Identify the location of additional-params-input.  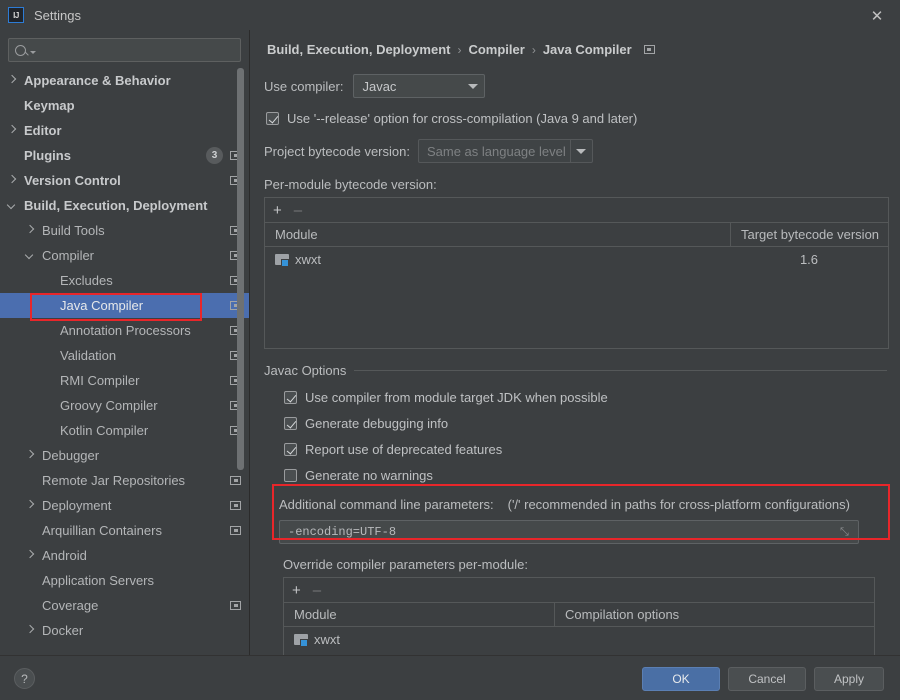
(562, 532).